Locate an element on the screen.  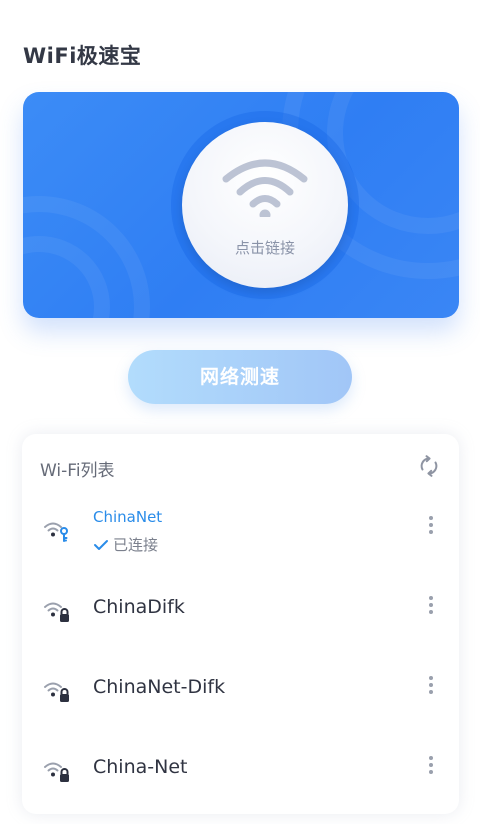
check-icon is located at coordinates (101, 545).